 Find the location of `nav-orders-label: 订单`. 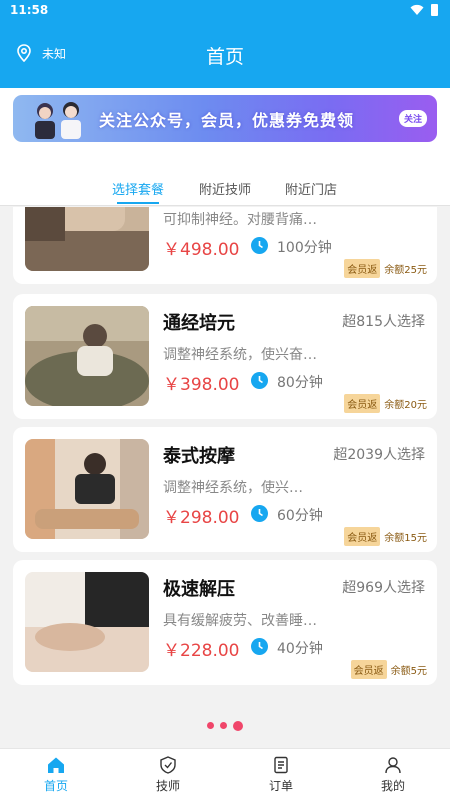

nav-orders-label: 订单 is located at coordinates (280, 786).